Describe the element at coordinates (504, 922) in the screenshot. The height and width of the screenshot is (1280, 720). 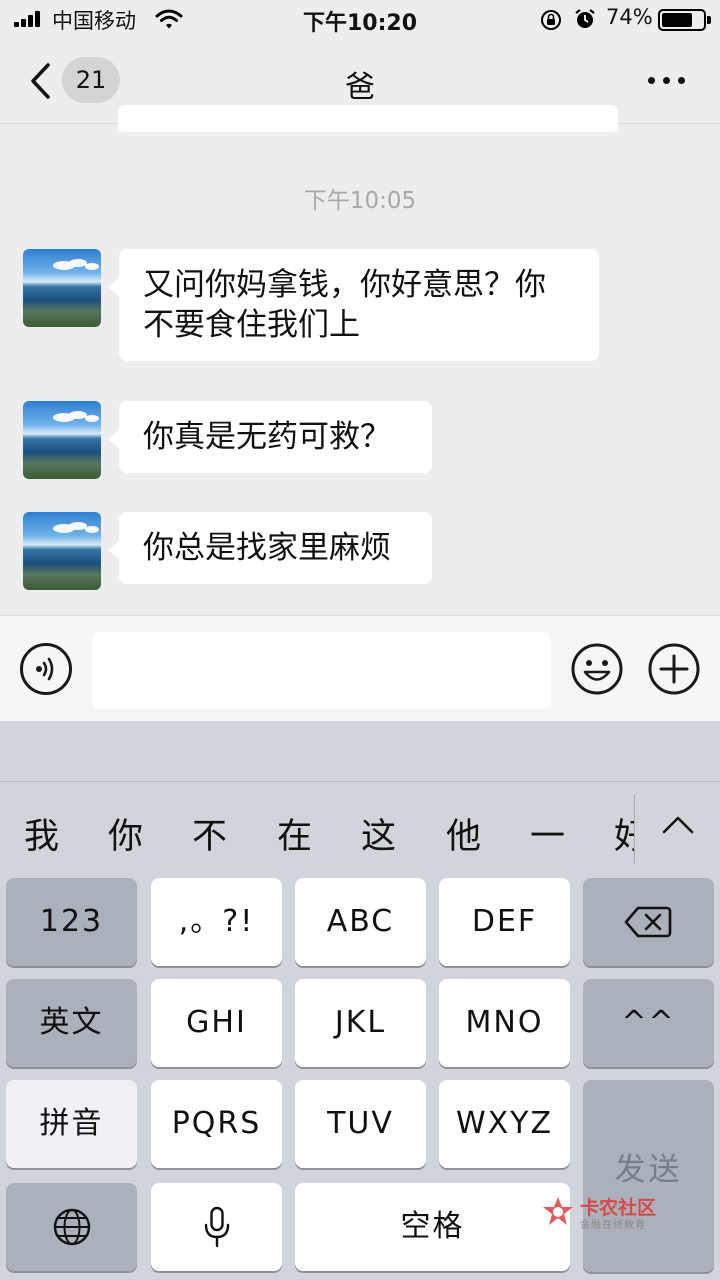
I see `key-def: DEF` at that location.